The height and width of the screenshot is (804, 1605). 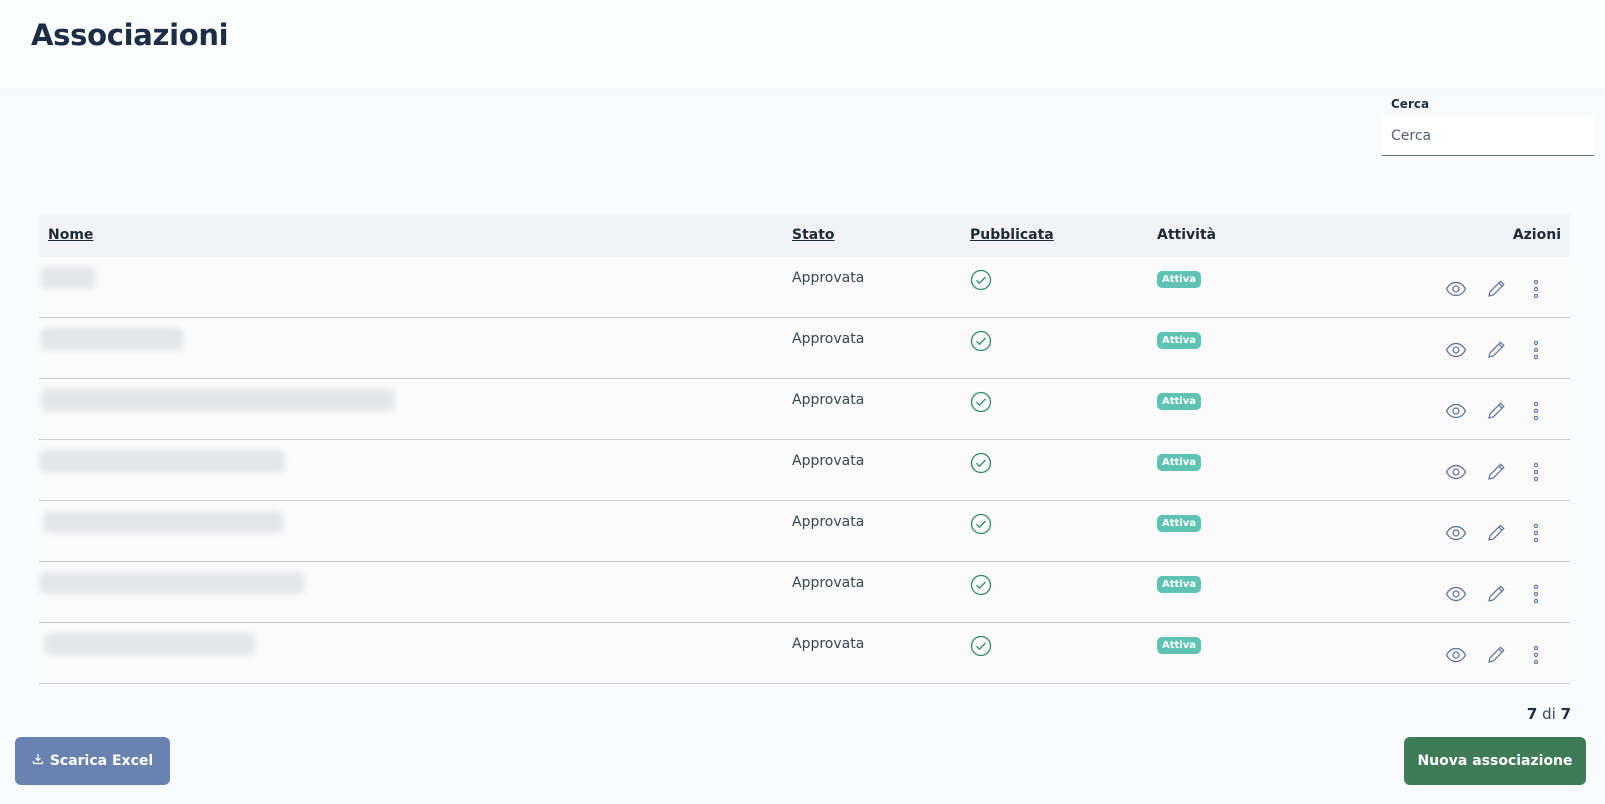 I want to click on search-box: Cerca, so click(x=1488, y=128).